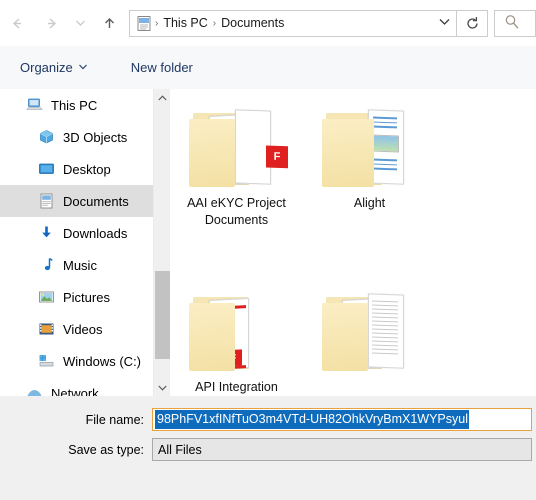 The image size is (536, 500). Describe the element at coordinates (369, 331) in the screenshot. I see `folder-text-icon` at that location.